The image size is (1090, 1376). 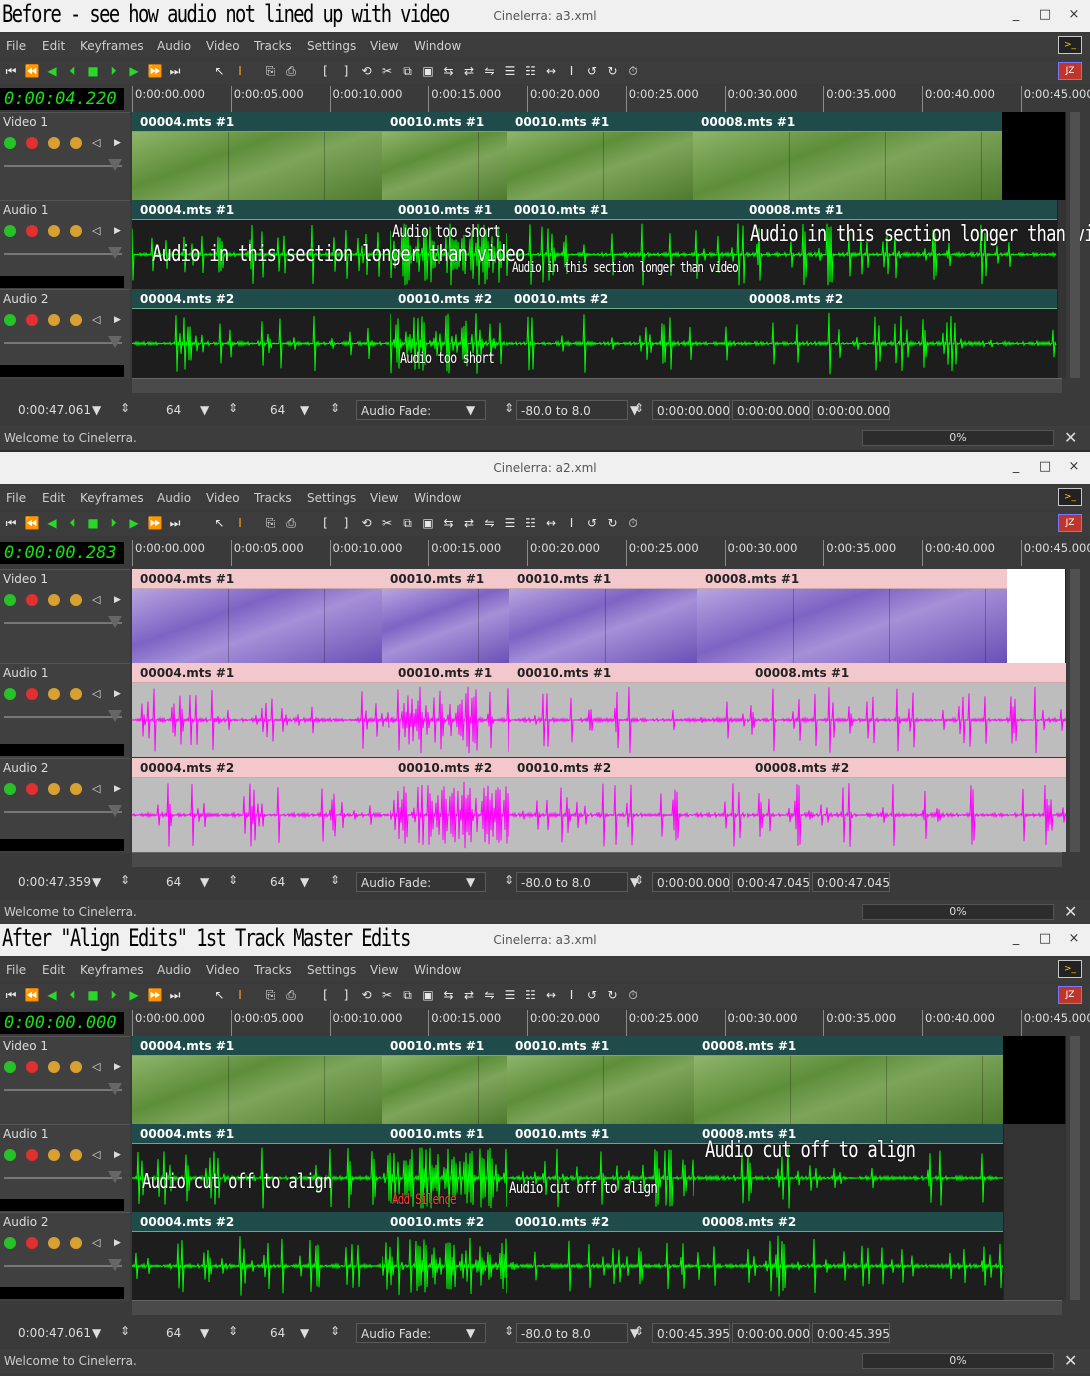 What do you see at coordinates (271, 71) in the screenshot?
I see `copy-label-icon: ⎘` at bounding box center [271, 71].